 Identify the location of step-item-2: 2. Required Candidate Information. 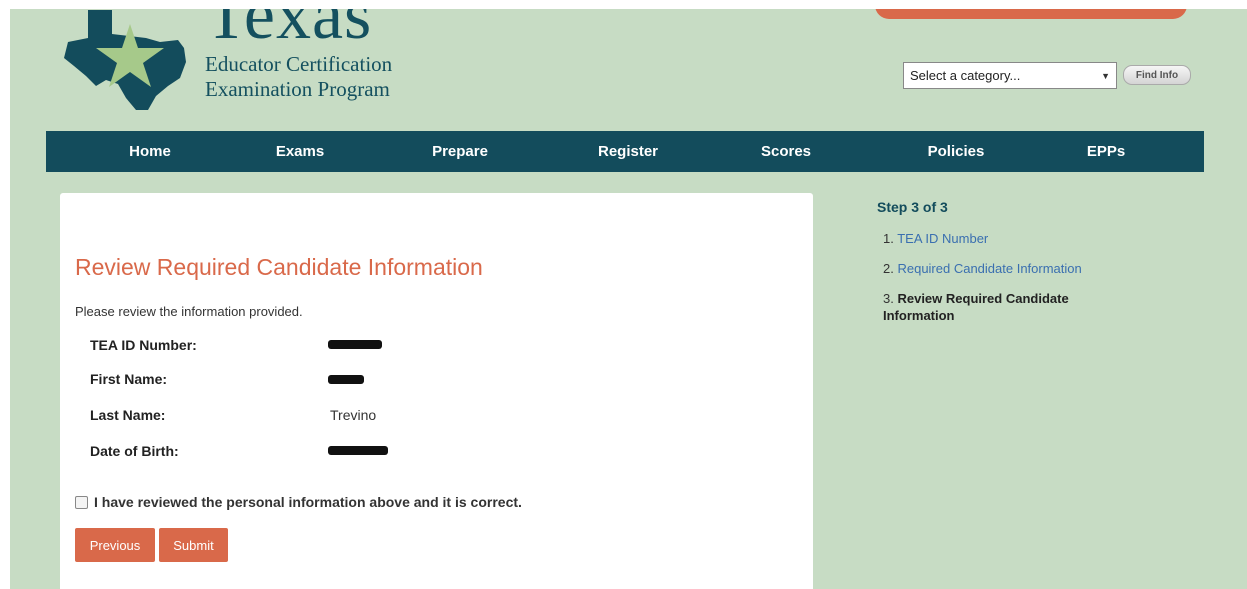
(982, 268).